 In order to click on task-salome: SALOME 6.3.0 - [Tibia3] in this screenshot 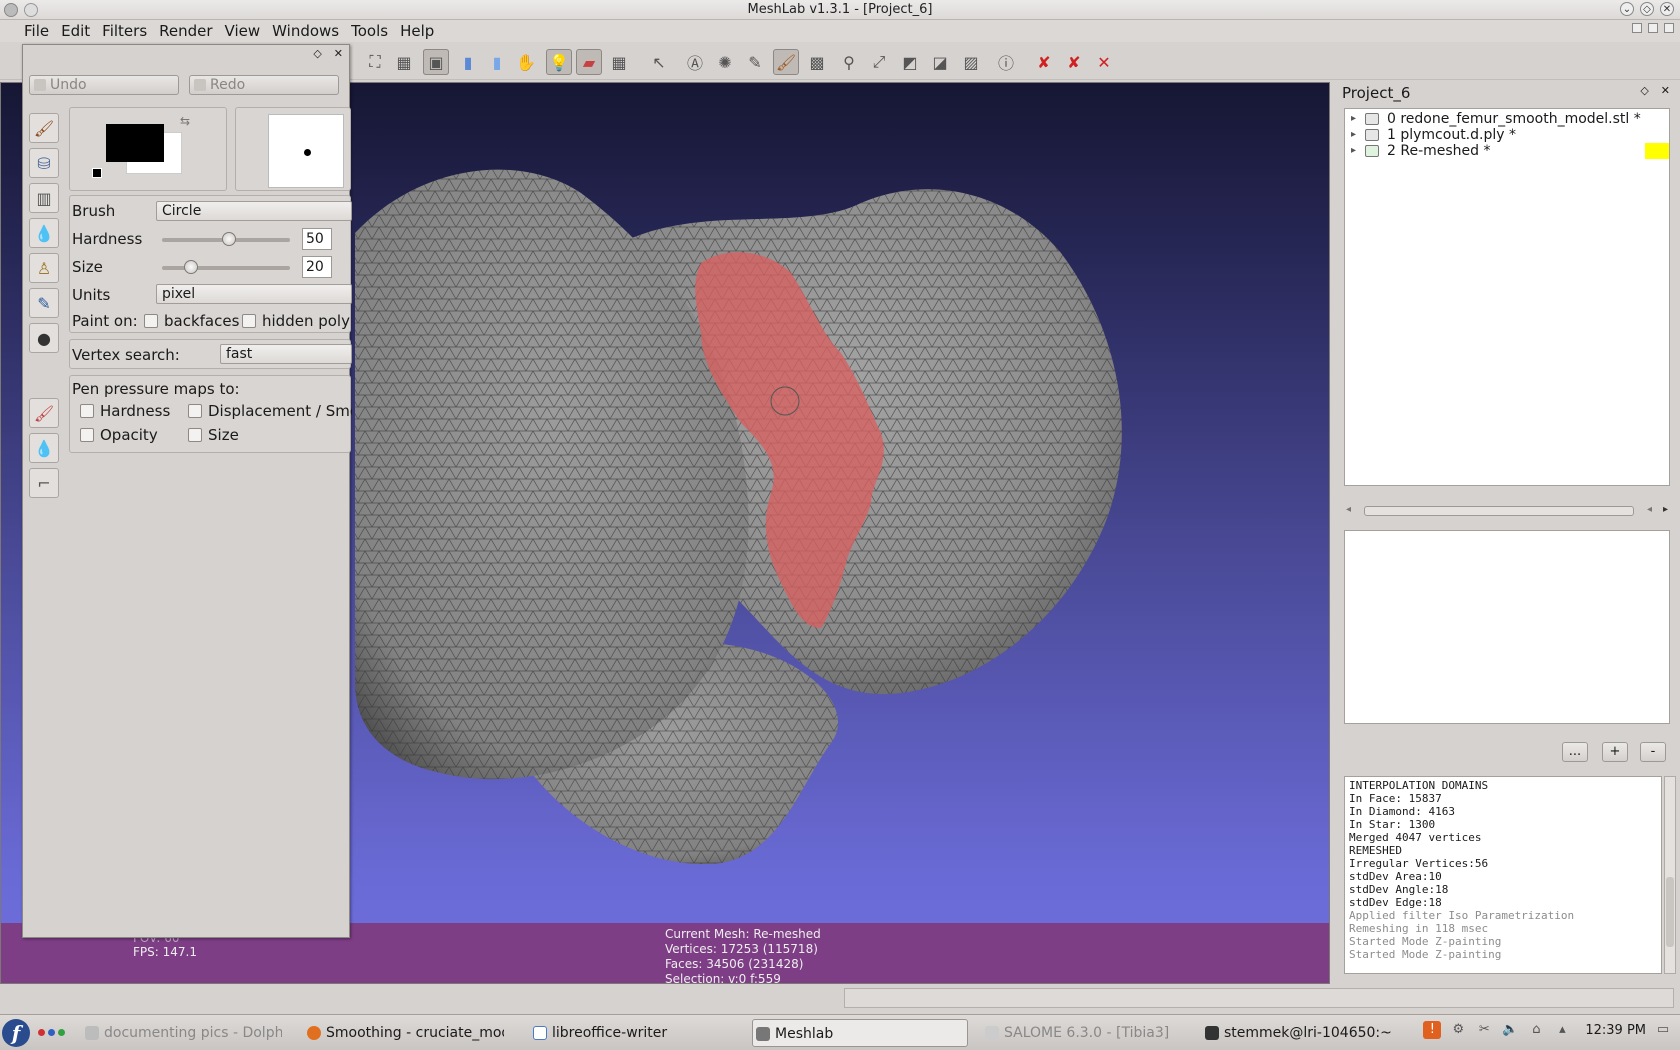, I will do `click(1082, 1033)`.